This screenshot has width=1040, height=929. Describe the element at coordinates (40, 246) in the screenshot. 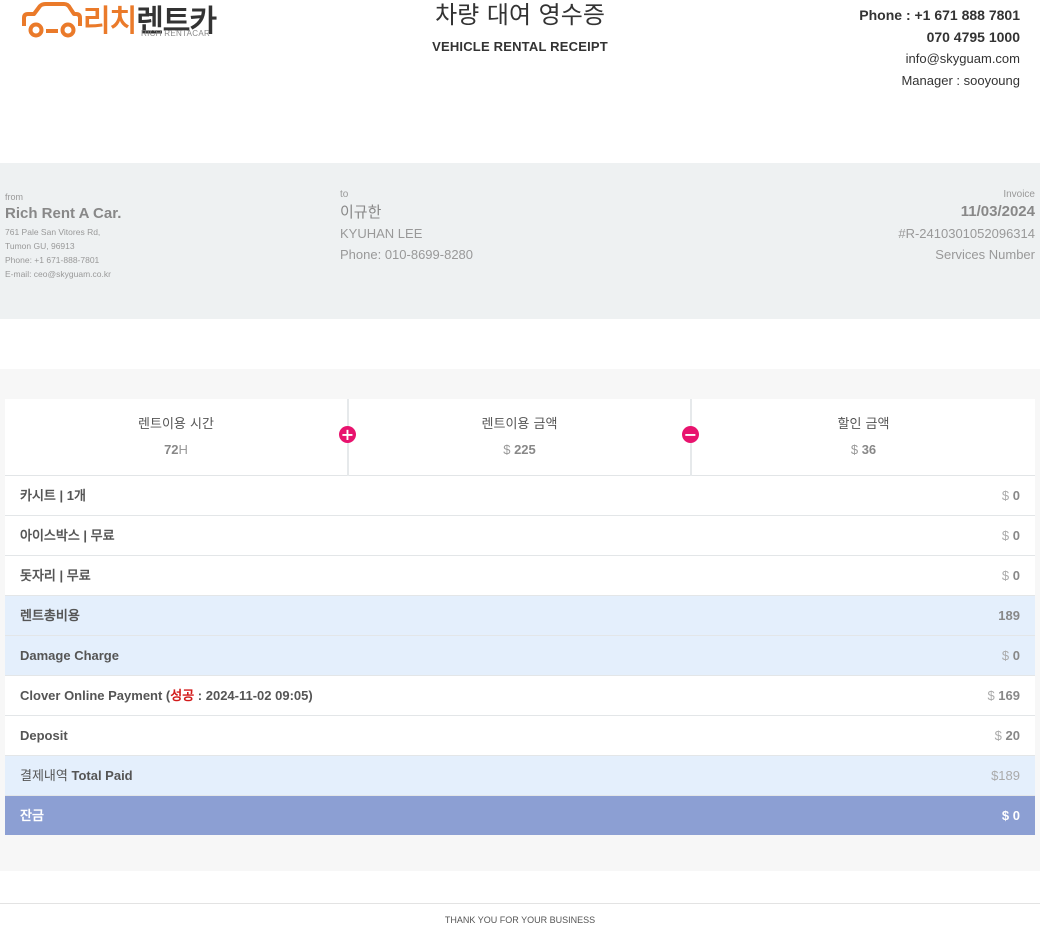

I see `from-address2: Tumon GU, 96913` at that location.